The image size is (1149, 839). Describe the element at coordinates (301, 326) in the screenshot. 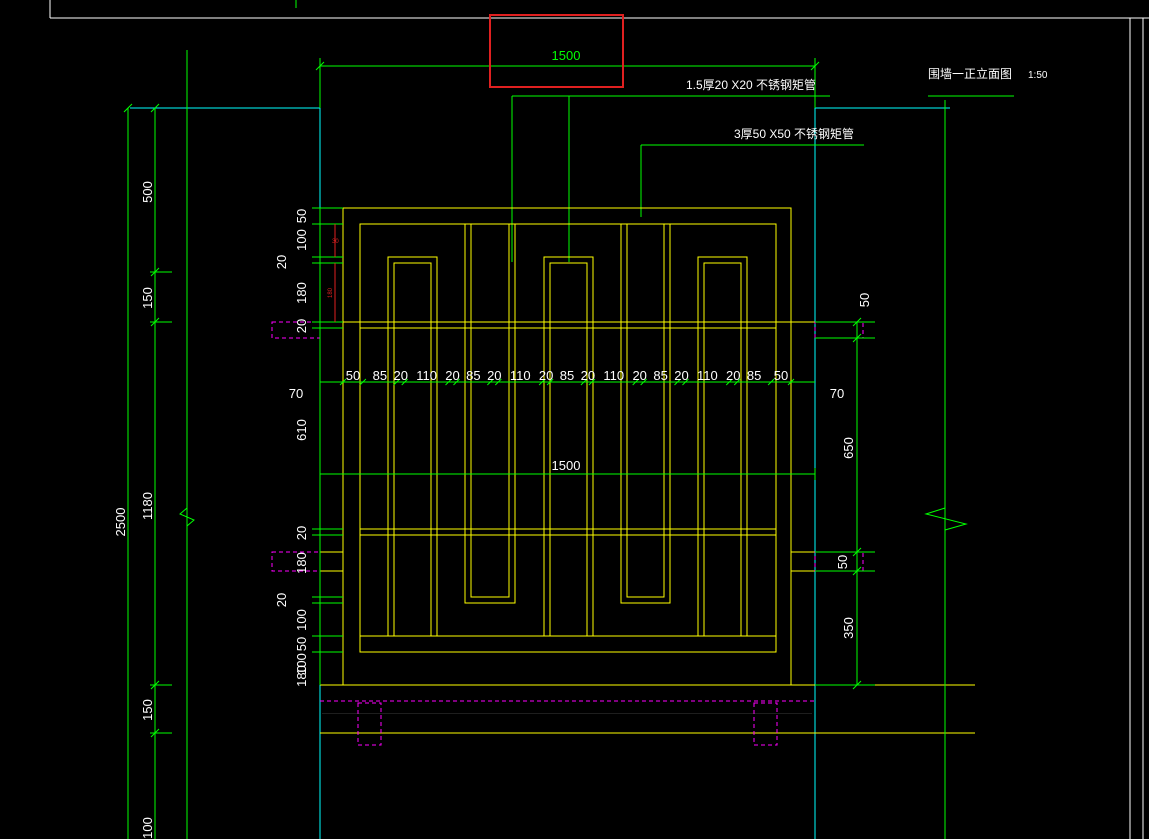

I see `left-dim-20-rail: 20` at that location.